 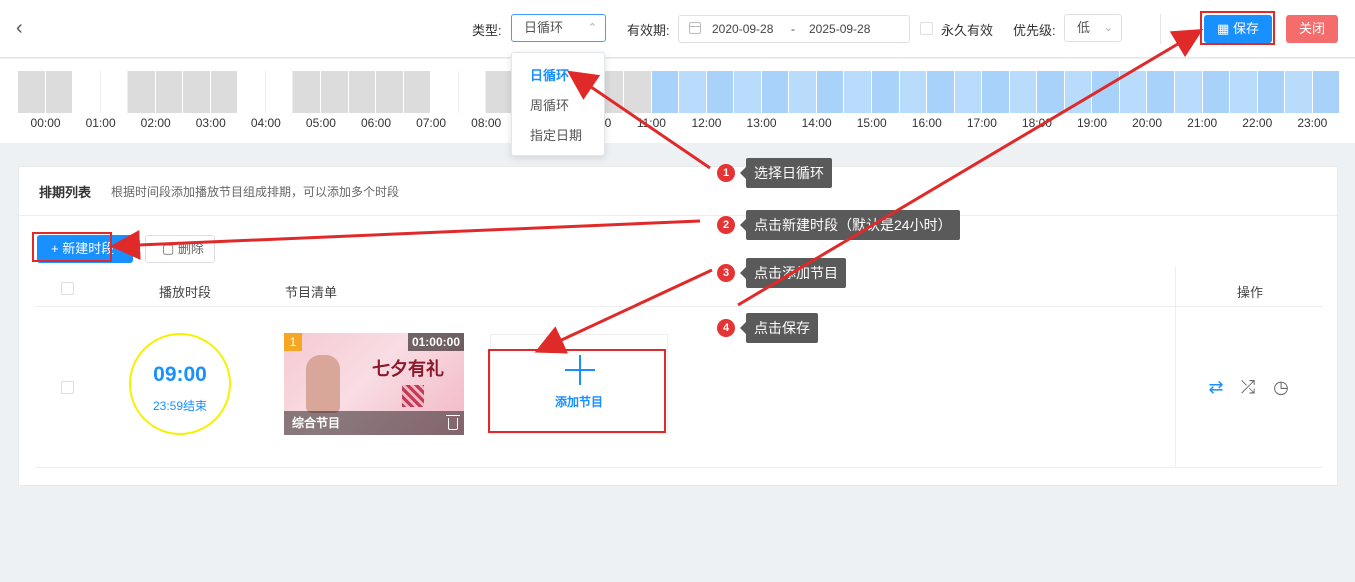 I want to click on col-action: 操作, so click(x=1250, y=292).